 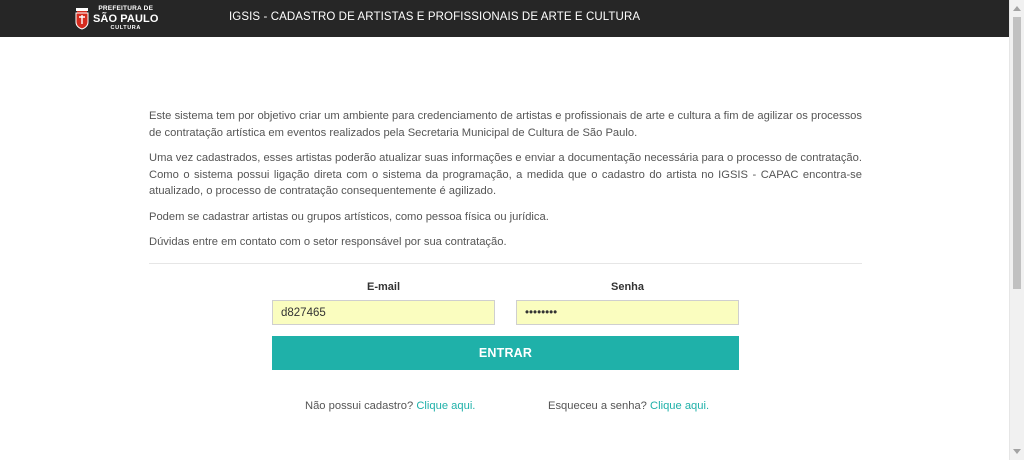 What do you see at coordinates (505, 353) in the screenshot?
I see `login-button: ENTRAR` at bounding box center [505, 353].